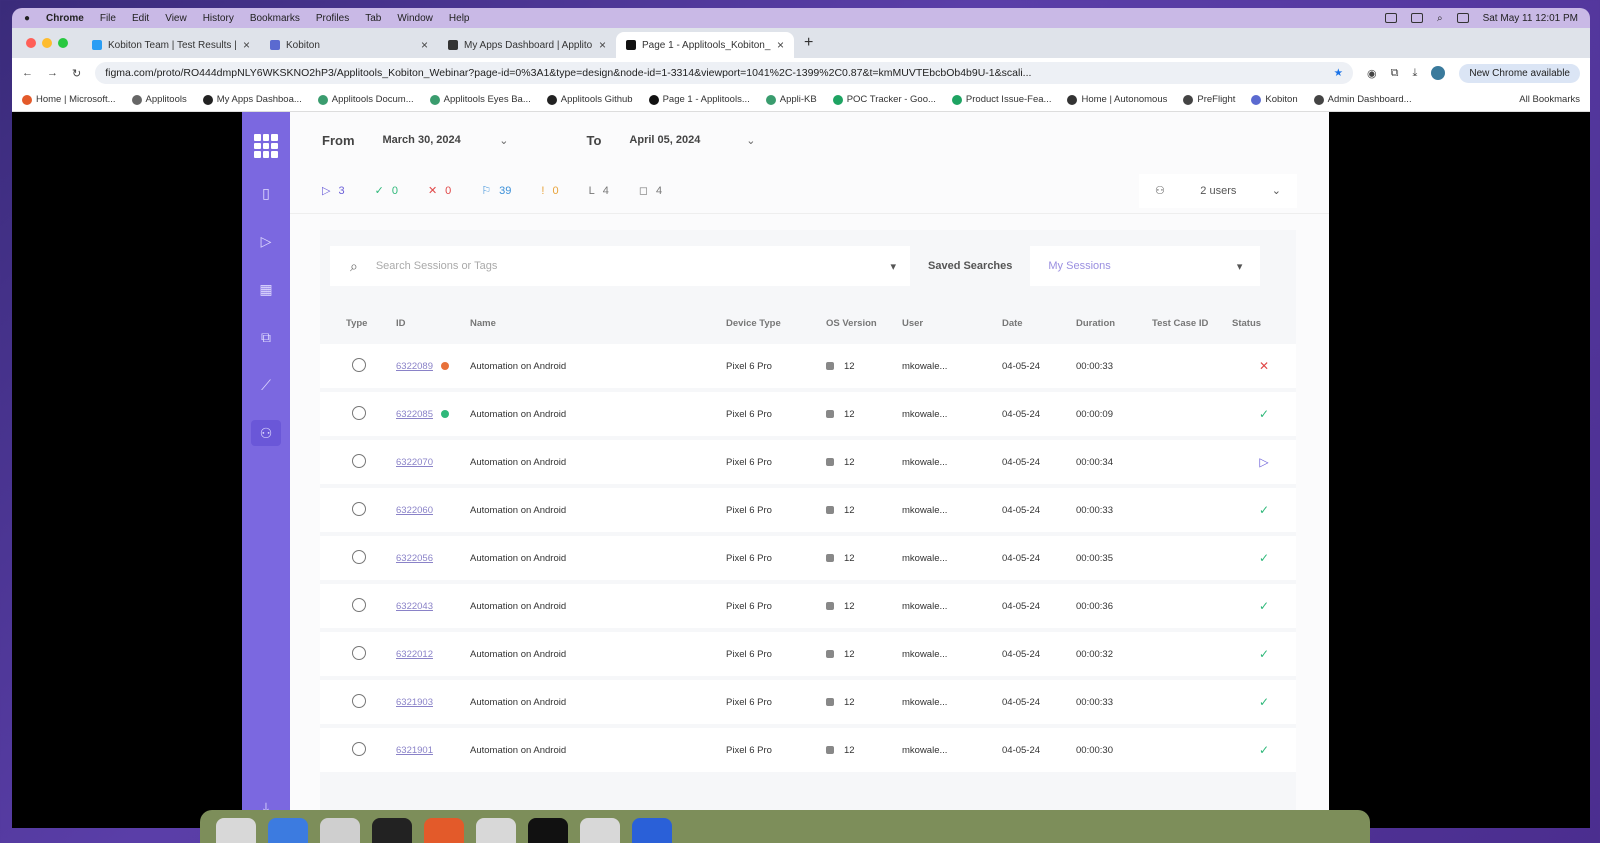 This screenshot has height=843, width=1600. I want to click on bookmark-star-icon: ★, so click(1338, 73).